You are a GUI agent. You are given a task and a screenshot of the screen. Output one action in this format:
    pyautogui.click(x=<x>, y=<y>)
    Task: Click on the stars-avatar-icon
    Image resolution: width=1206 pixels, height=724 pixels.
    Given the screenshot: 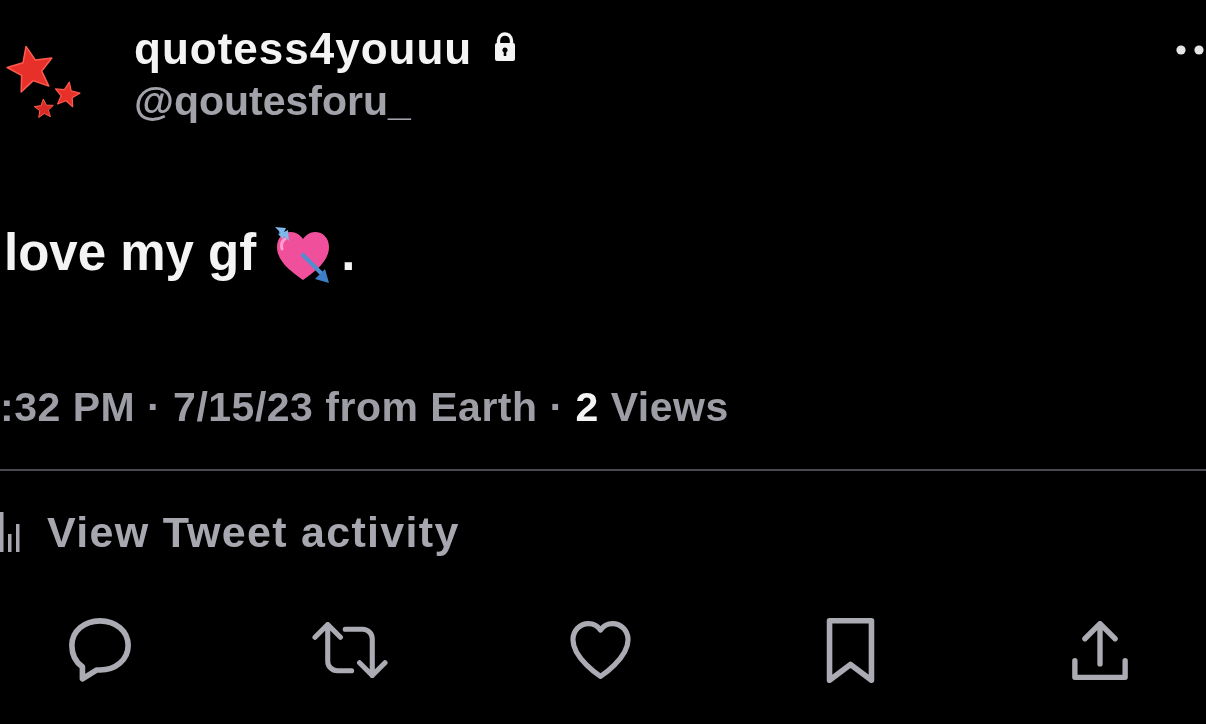 What is the action you would take?
    pyautogui.click(x=44, y=82)
    